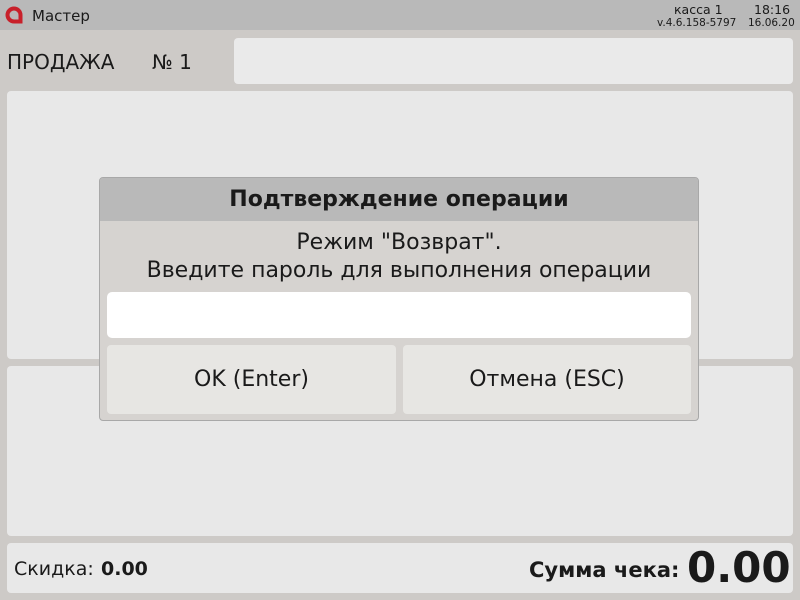  Describe the element at coordinates (399, 270) in the screenshot. I see `dialog-message-prompt: Введите пароль для выполнения операции` at that location.